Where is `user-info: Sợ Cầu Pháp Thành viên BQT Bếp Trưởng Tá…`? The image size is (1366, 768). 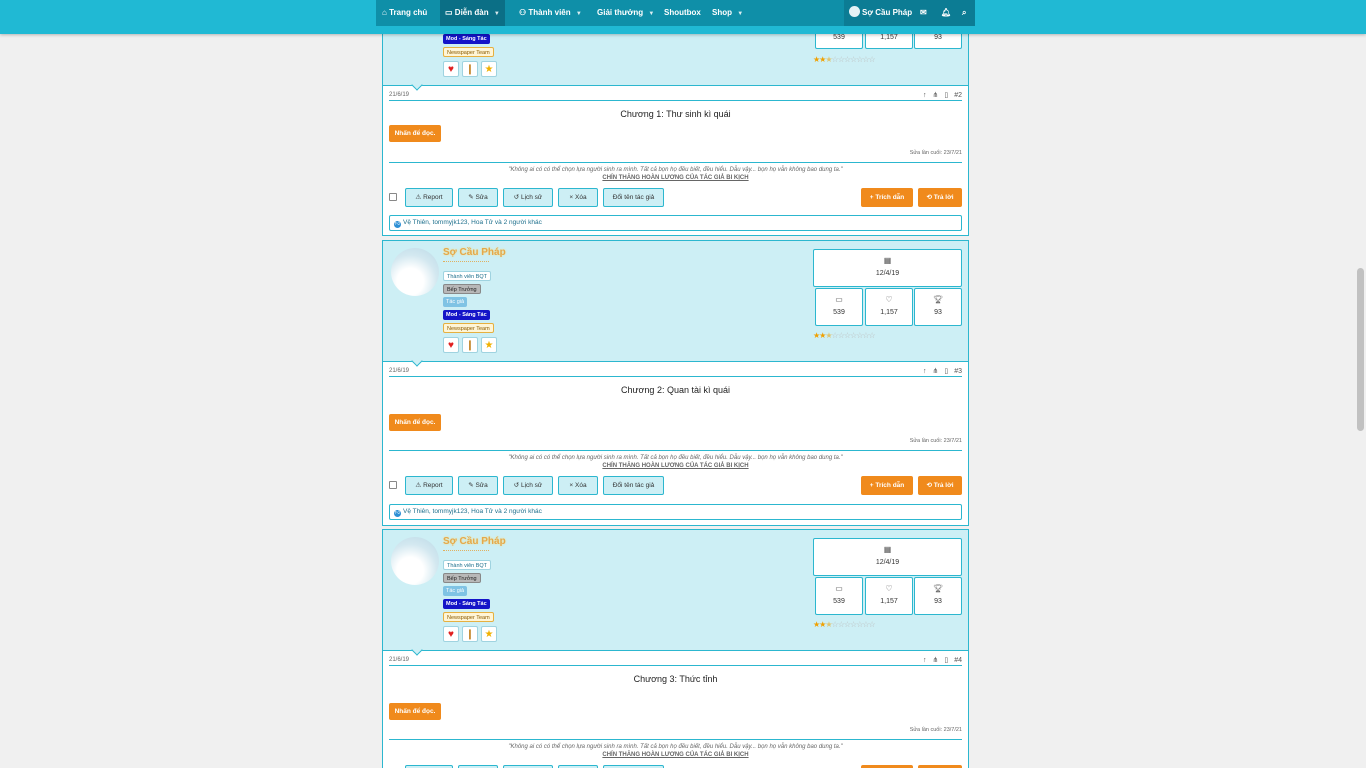 user-info: Sợ Cầu Pháp Thành viên BQT Bếp Trưởng Tá… is located at coordinates (675, 304).